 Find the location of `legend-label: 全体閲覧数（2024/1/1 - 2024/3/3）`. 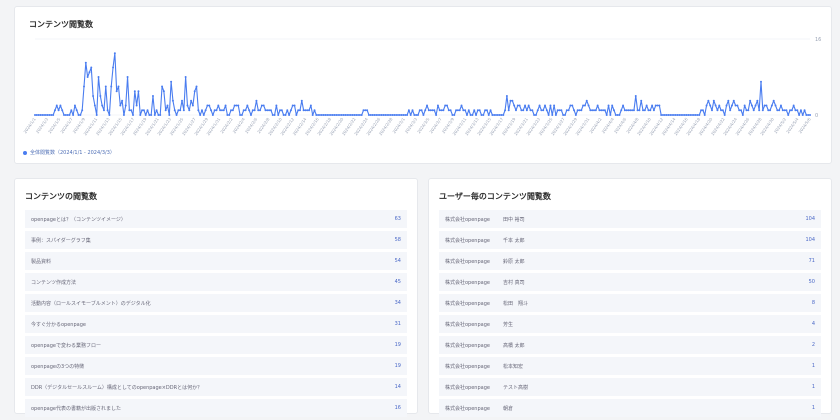

legend-label: 全体閲覧数（2024/1/1 - 2024/3/3） is located at coordinates (72, 153).